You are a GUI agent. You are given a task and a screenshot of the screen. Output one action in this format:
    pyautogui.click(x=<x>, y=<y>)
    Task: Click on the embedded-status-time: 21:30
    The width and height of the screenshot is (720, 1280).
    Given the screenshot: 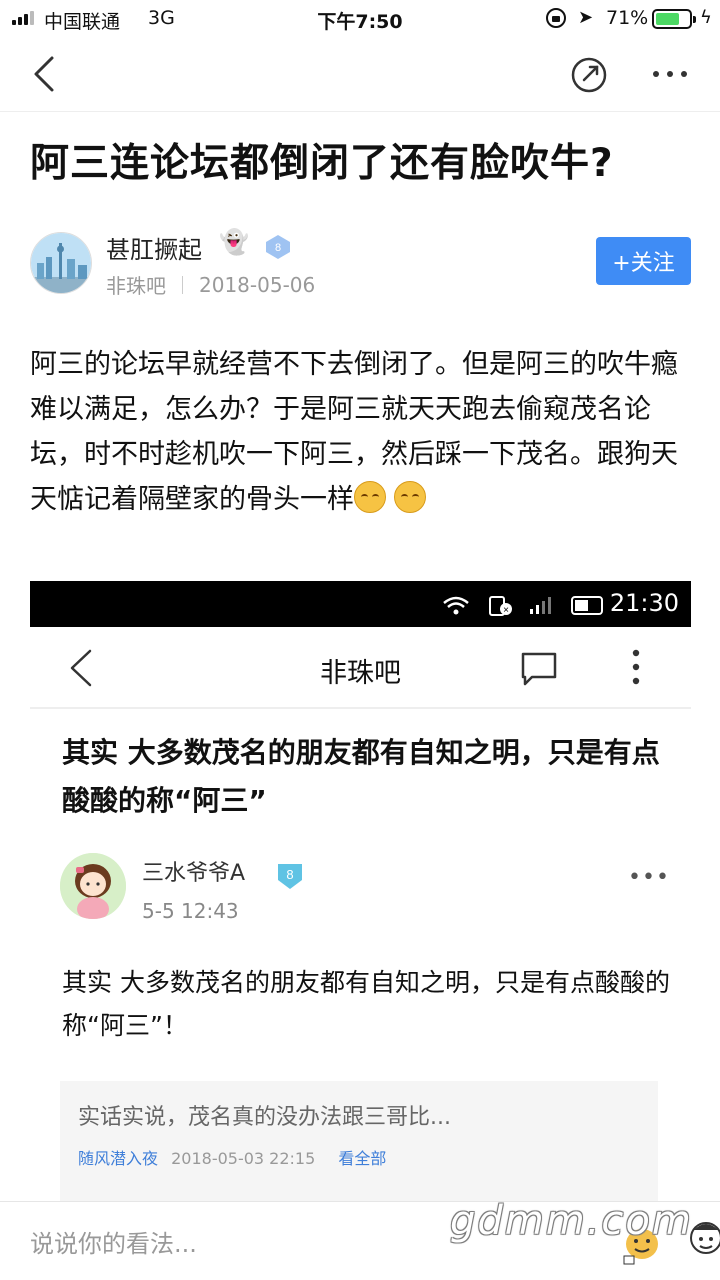 What is the action you would take?
    pyautogui.click(x=644, y=603)
    